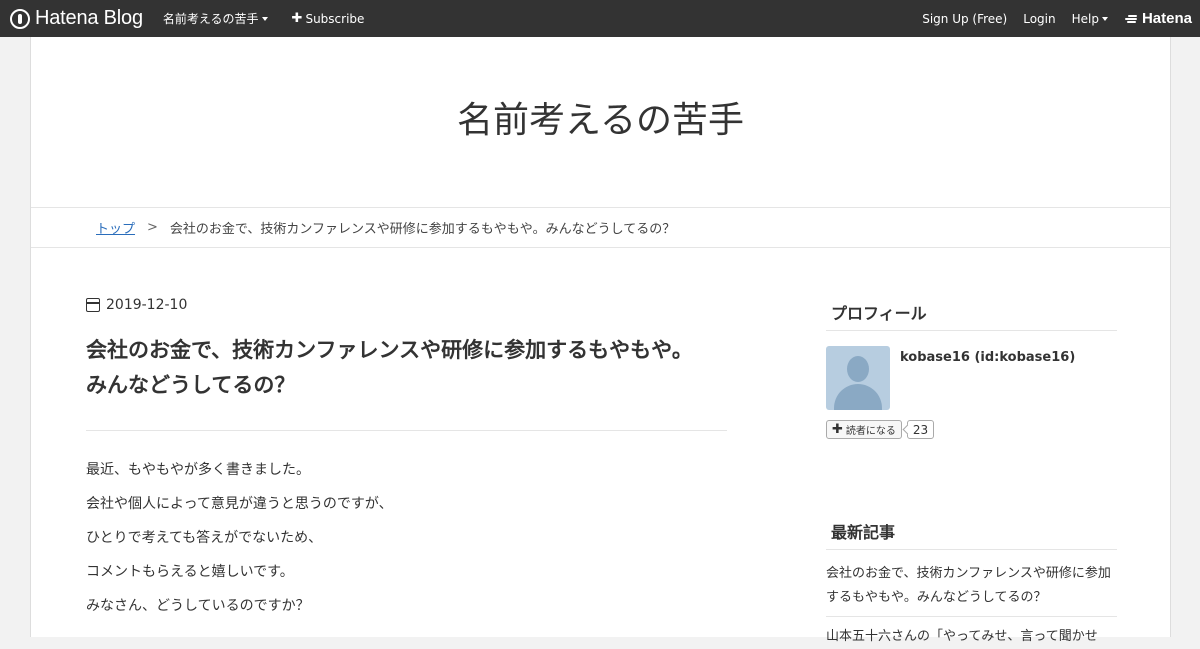  Describe the element at coordinates (198, 470) in the screenshot. I see `entry-paragraph: 最近、もやもやが多く書きました。` at that location.